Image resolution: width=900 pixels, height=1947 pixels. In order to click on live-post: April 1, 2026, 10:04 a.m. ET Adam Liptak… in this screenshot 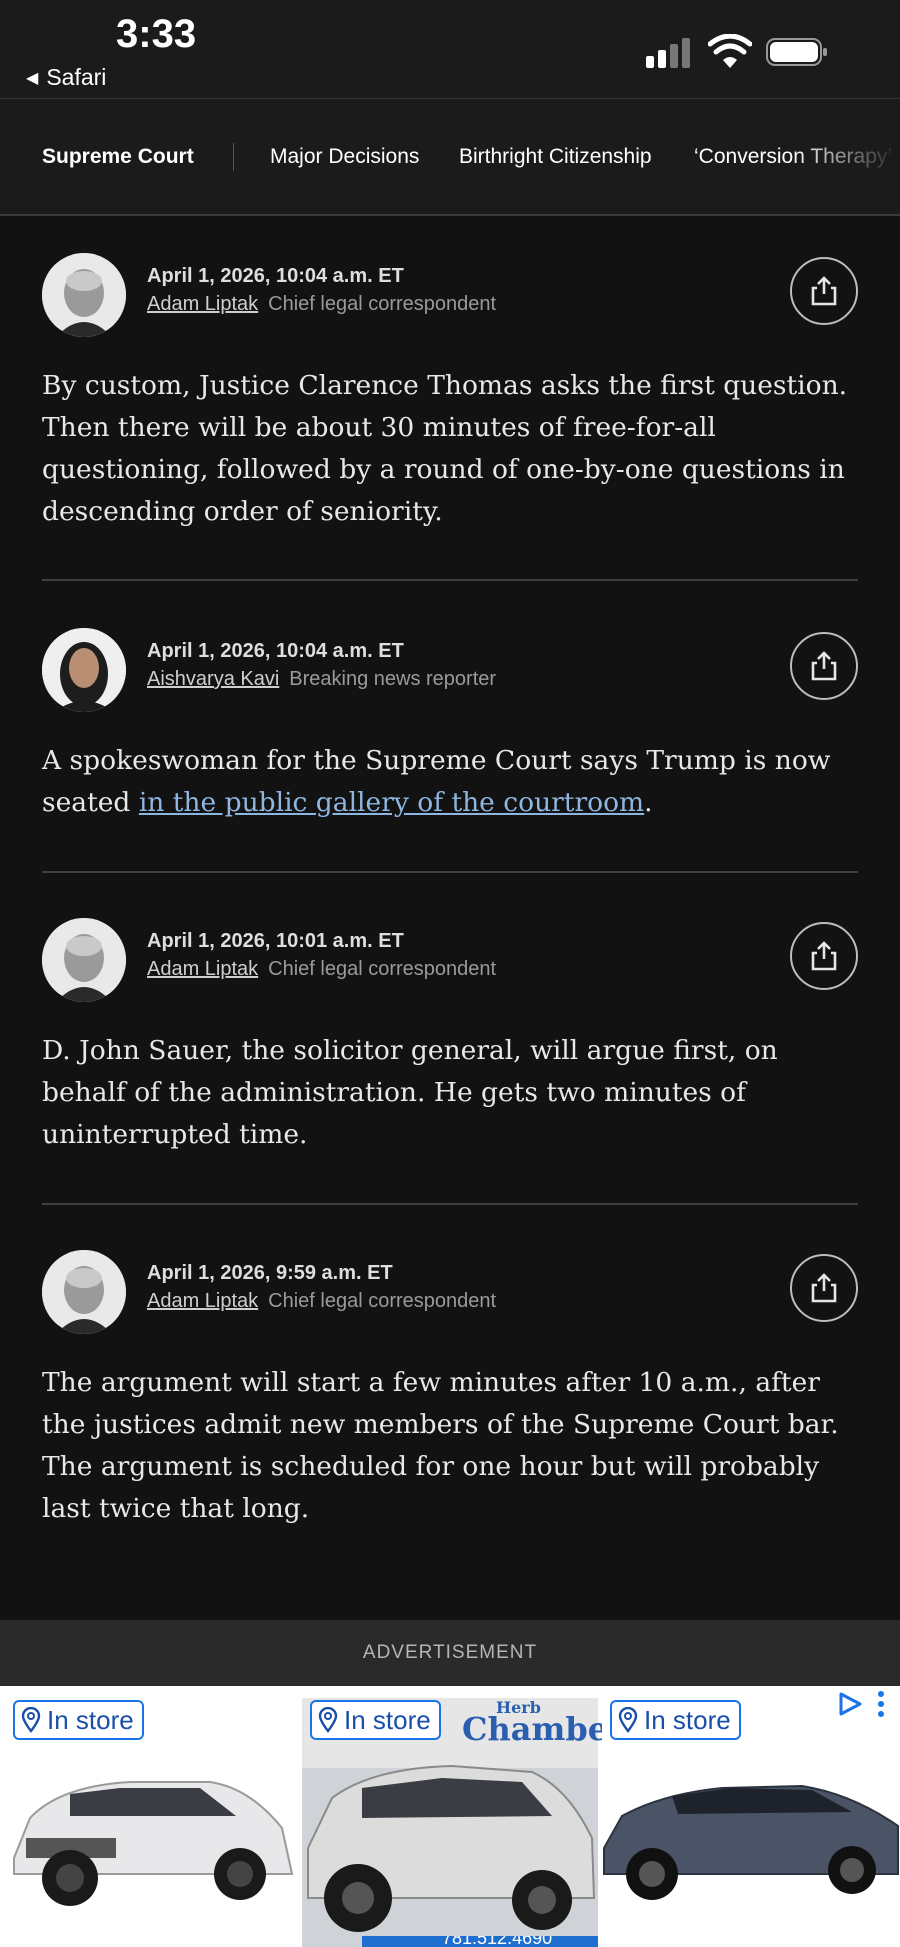, I will do `click(450, 393)`.